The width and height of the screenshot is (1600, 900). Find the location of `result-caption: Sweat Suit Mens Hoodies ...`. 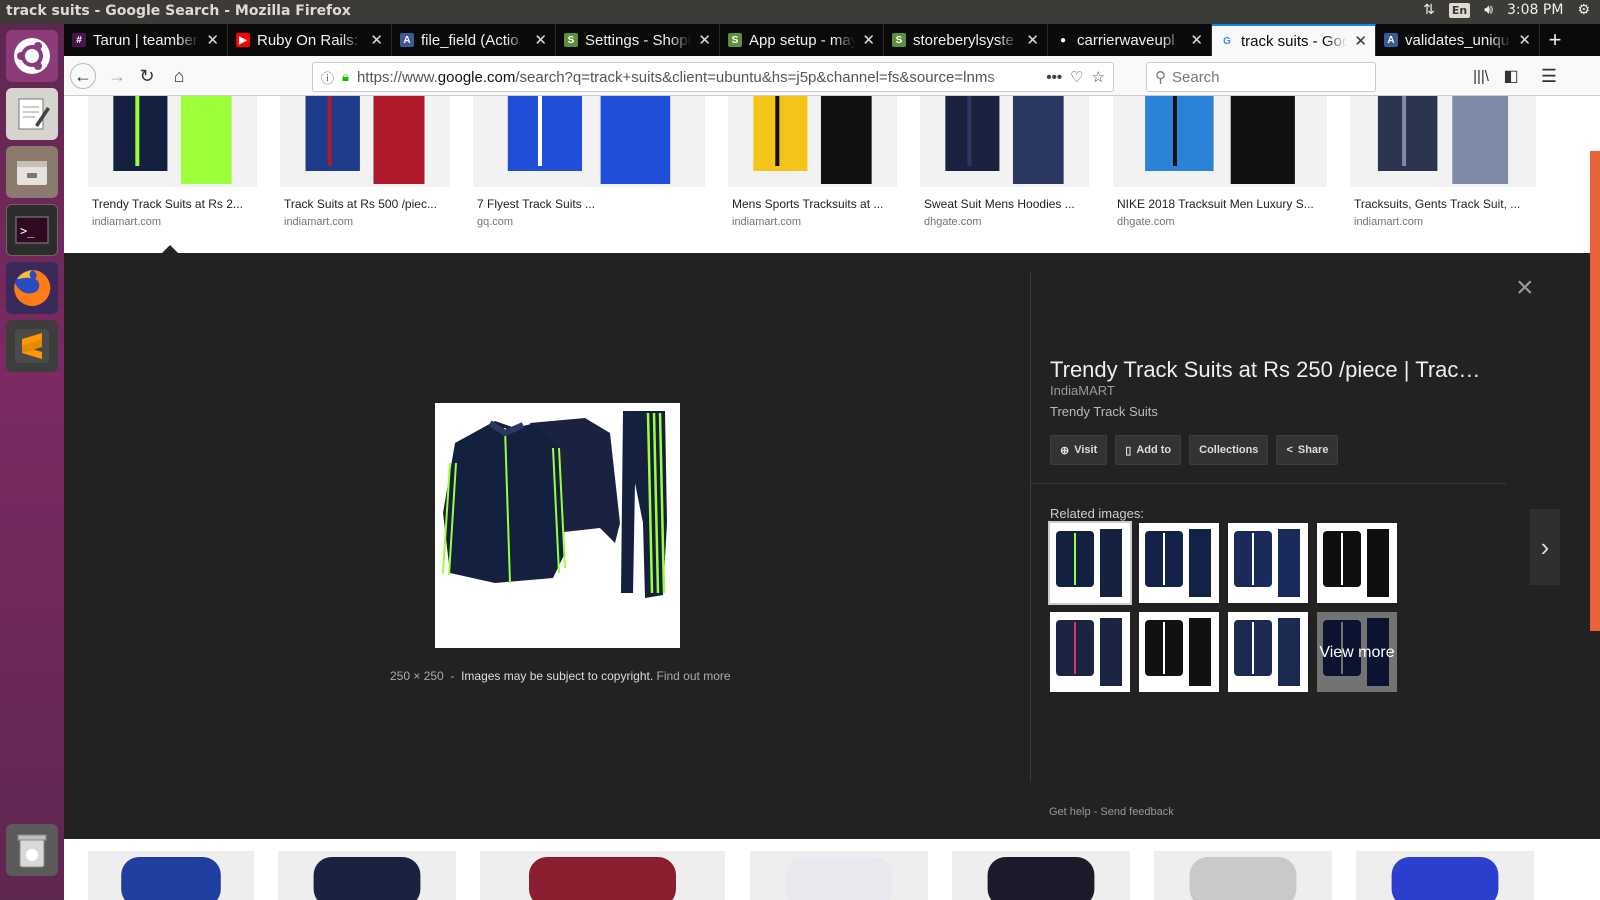

result-caption: Sweat Suit Mens Hoodies ... is located at coordinates (1004, 204).